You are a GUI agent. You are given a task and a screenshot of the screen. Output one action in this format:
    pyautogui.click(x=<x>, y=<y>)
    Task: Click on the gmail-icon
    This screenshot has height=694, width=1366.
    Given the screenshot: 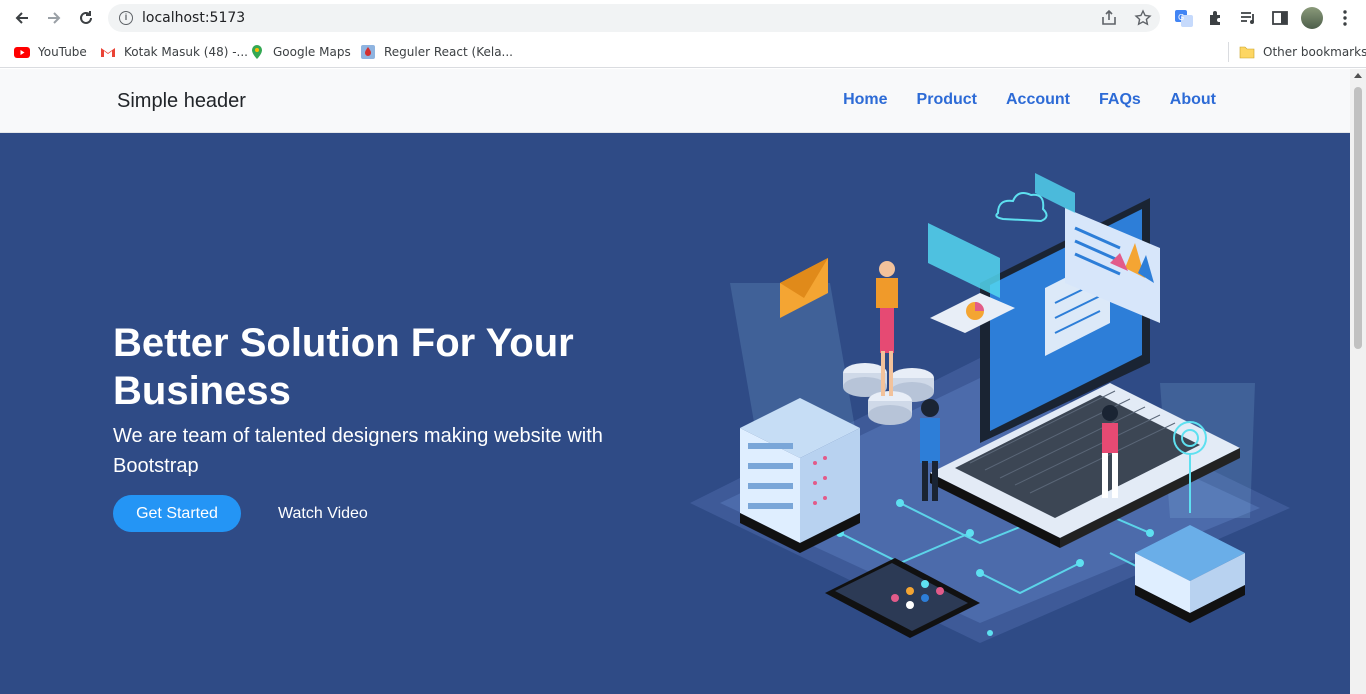 What is the action you would take?
    pyautogui.click(x=108, y=52)
    